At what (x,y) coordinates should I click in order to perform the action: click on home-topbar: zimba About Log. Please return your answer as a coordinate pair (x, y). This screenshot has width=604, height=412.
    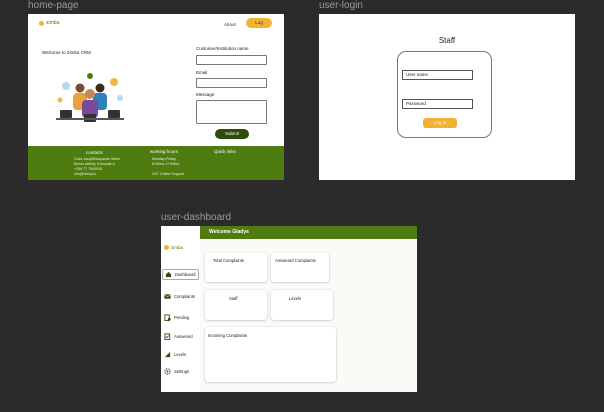
    Looking at the image, I should click on (156, 23).